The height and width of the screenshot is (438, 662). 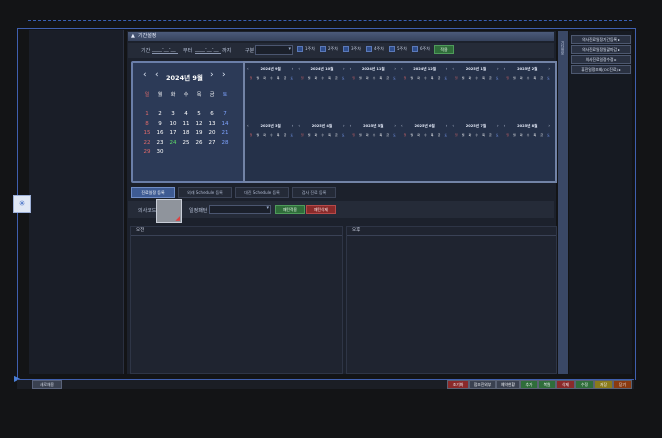 I want to click on week-checkbox: 5주차, so click(x=398, y=49).